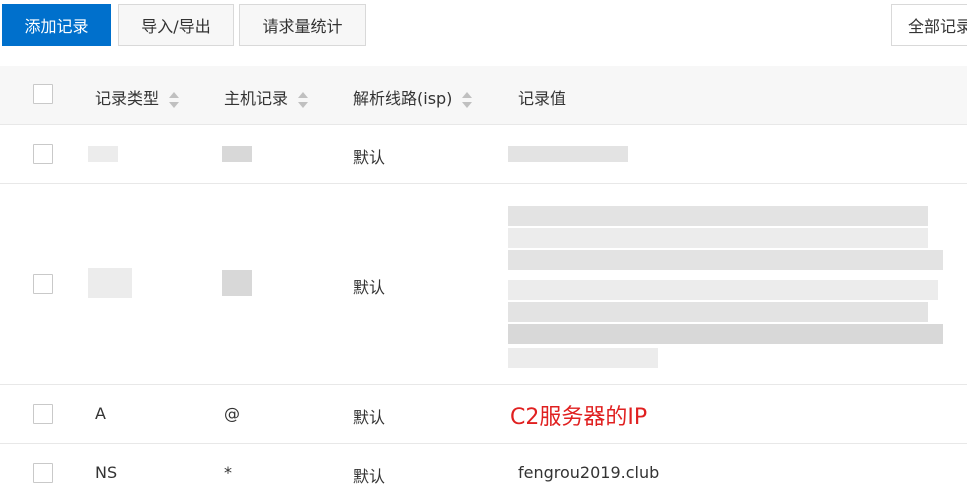 The height and width of the screenshot is (502, 967). Describe the element at coordinates (302, 25) in the screenshot. I see `request-stats-button: 请求量统计` at that location.